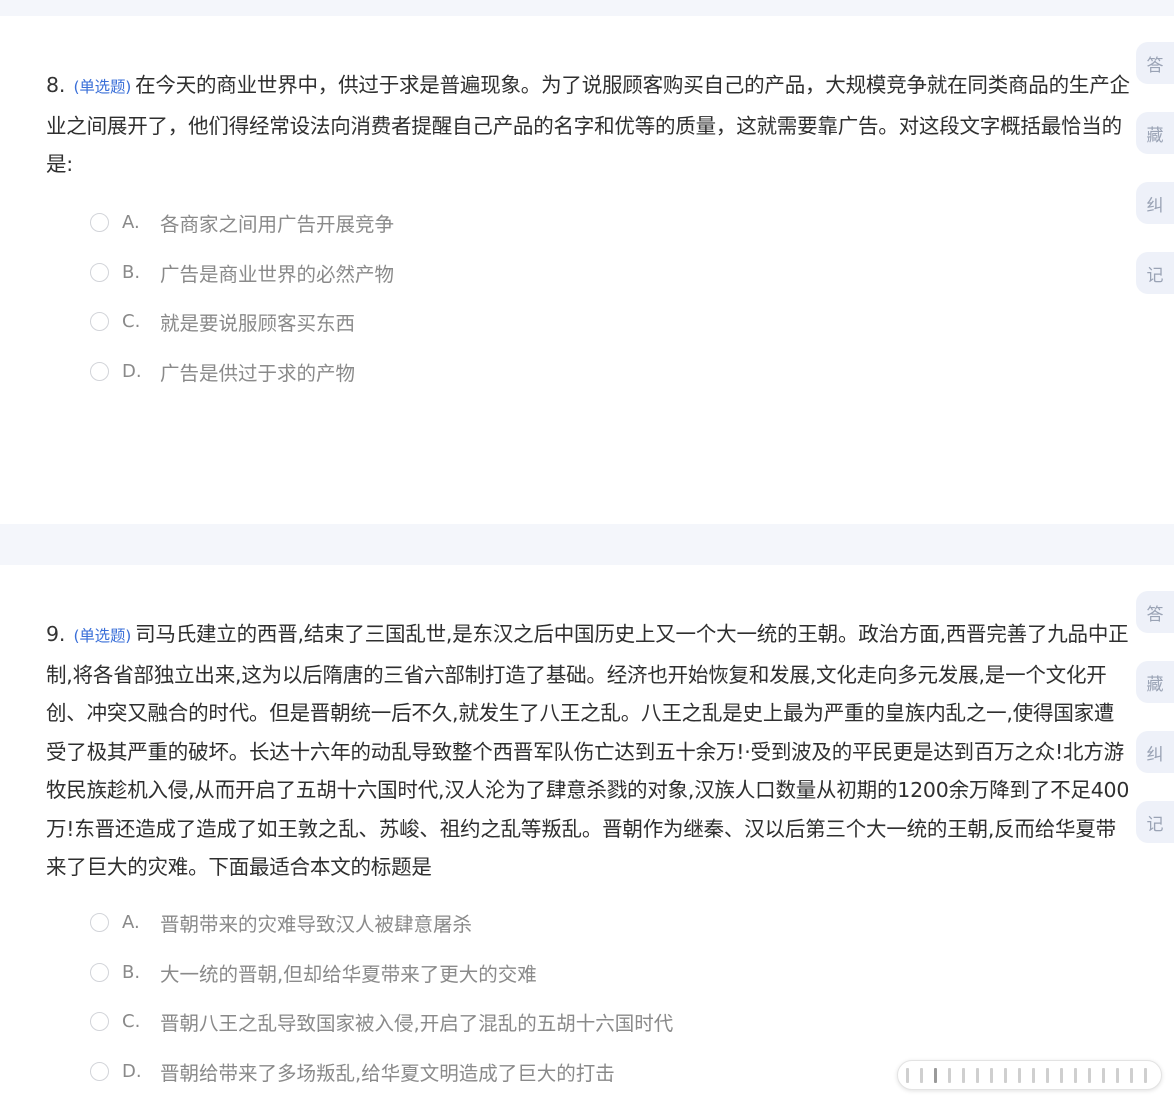  I want to click on option-b: B. 大一统的晋朝,但却给华夏带来了更大的交难, so click(381, 973).